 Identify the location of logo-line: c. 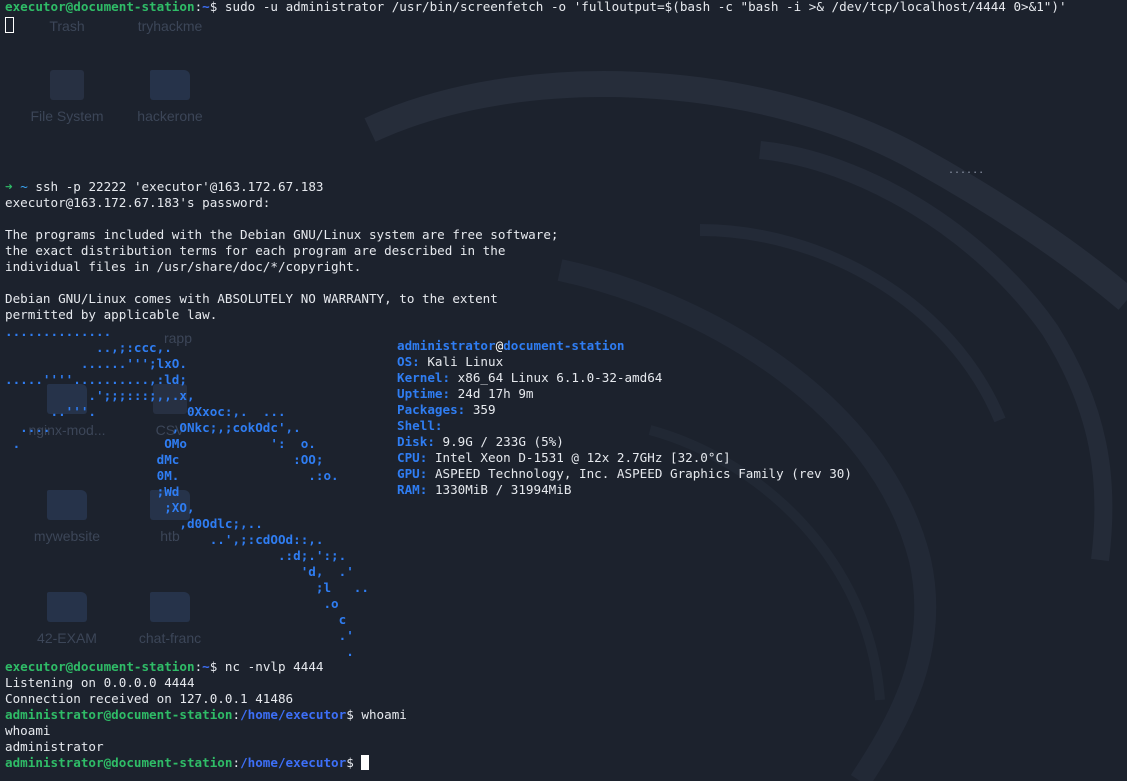
(176, 619).